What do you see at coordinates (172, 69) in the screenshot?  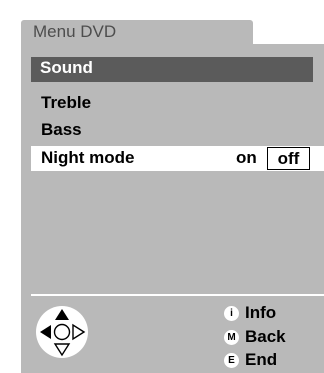 I see `section-header: Sound` at bounding box center [172, 69].